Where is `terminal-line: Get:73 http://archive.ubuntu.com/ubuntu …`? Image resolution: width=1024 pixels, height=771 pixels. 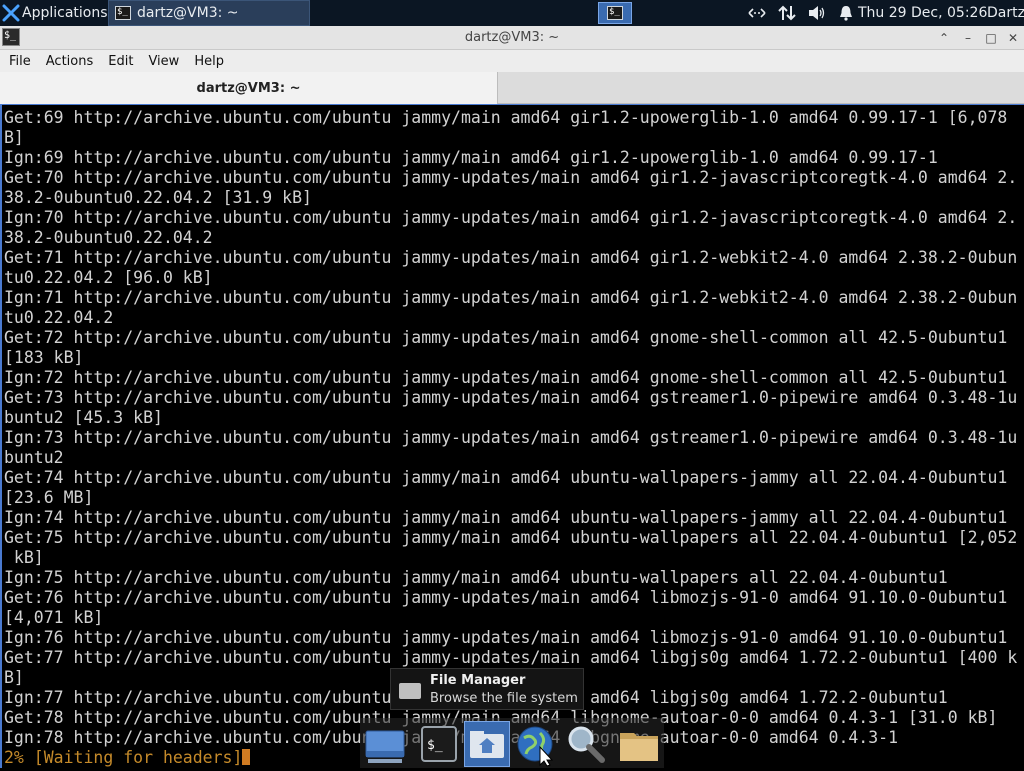
terminal-line: Get:73 http://archive.ubuntu.com/ubuntu … is located at coordinates (511, 397).